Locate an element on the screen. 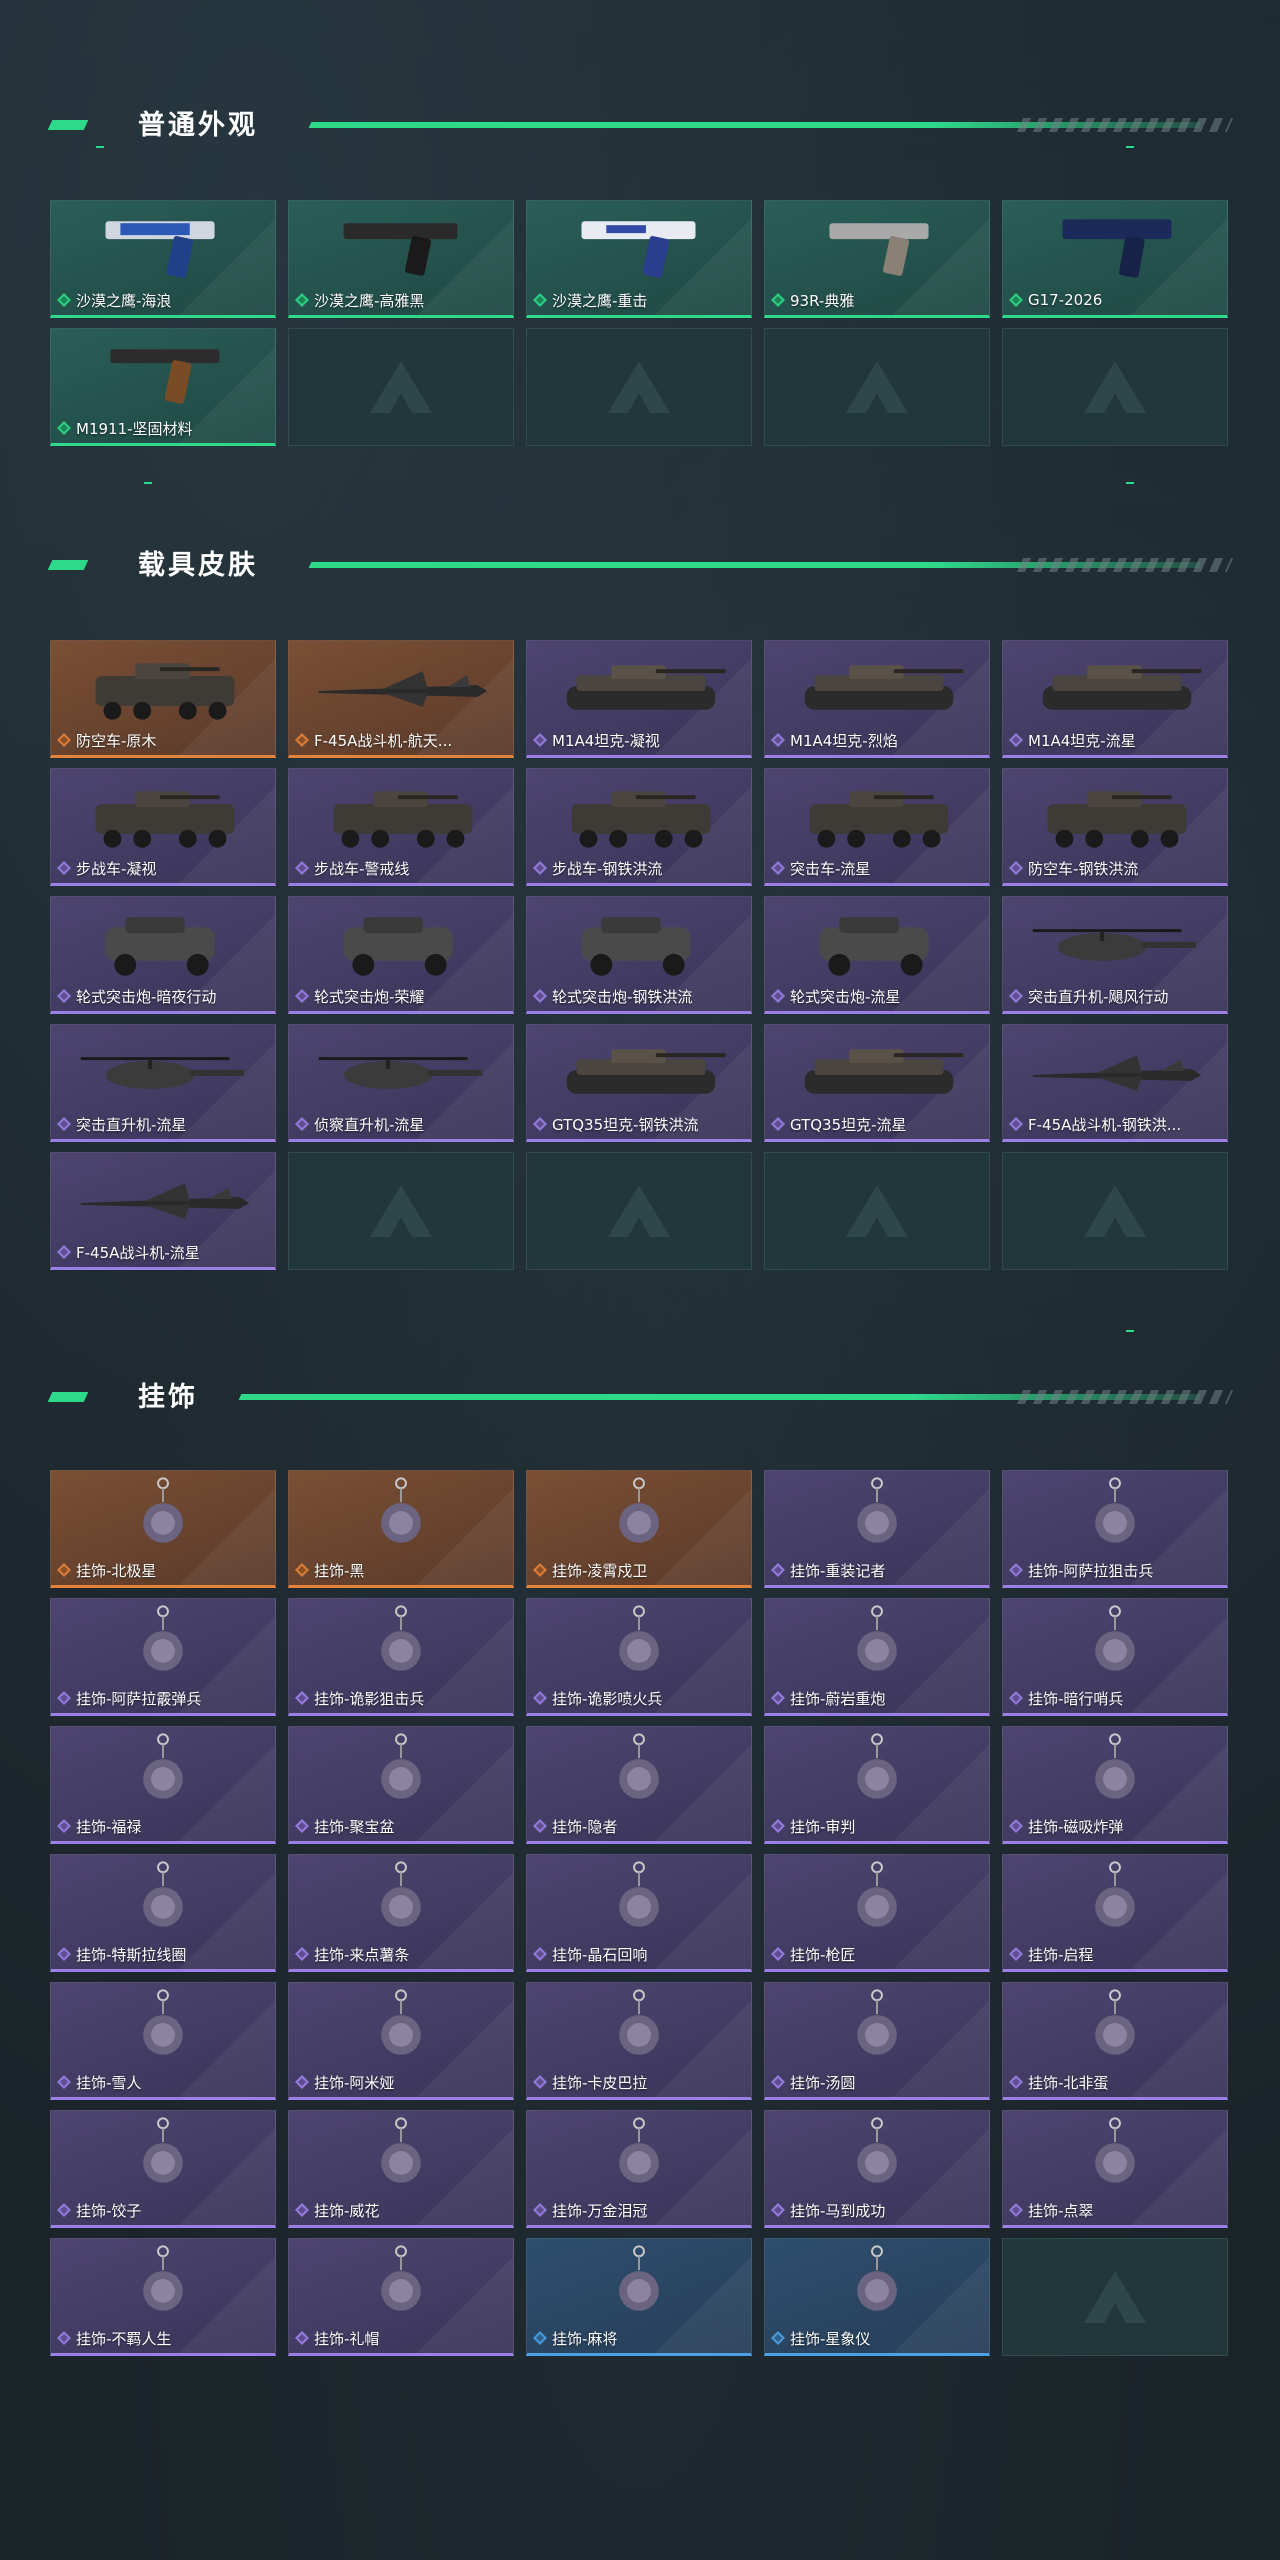  item-card: 步战车-钢铁洪流 is located at coordinates (639, 827).